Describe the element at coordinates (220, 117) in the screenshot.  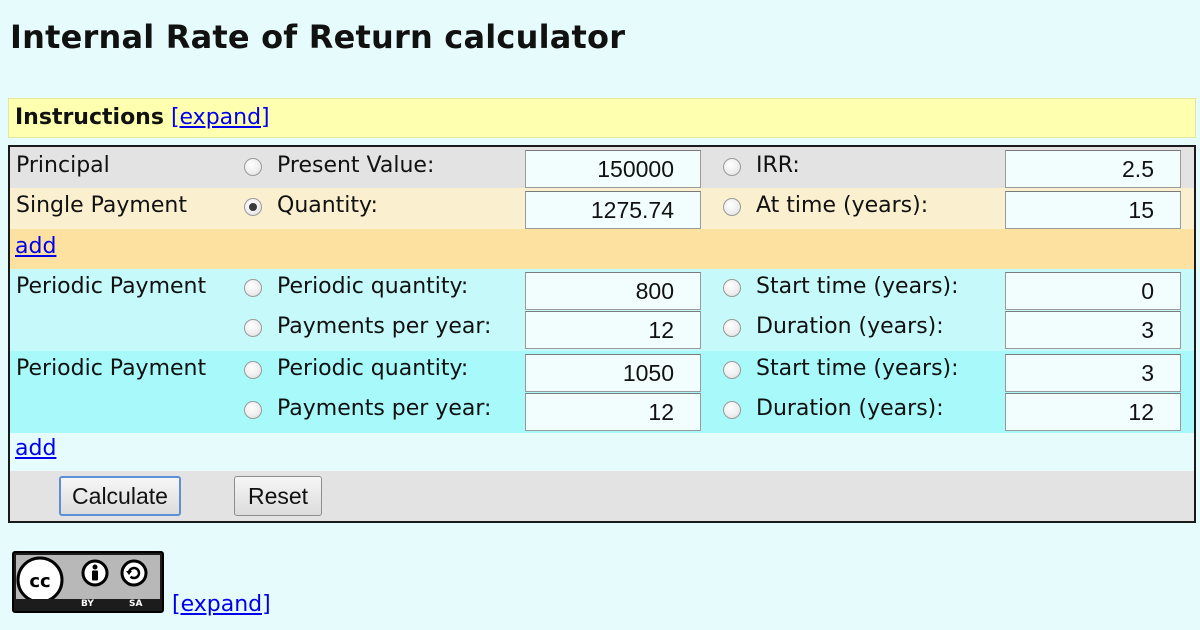
I see `instructions-expand-link: [expand]` at that location.